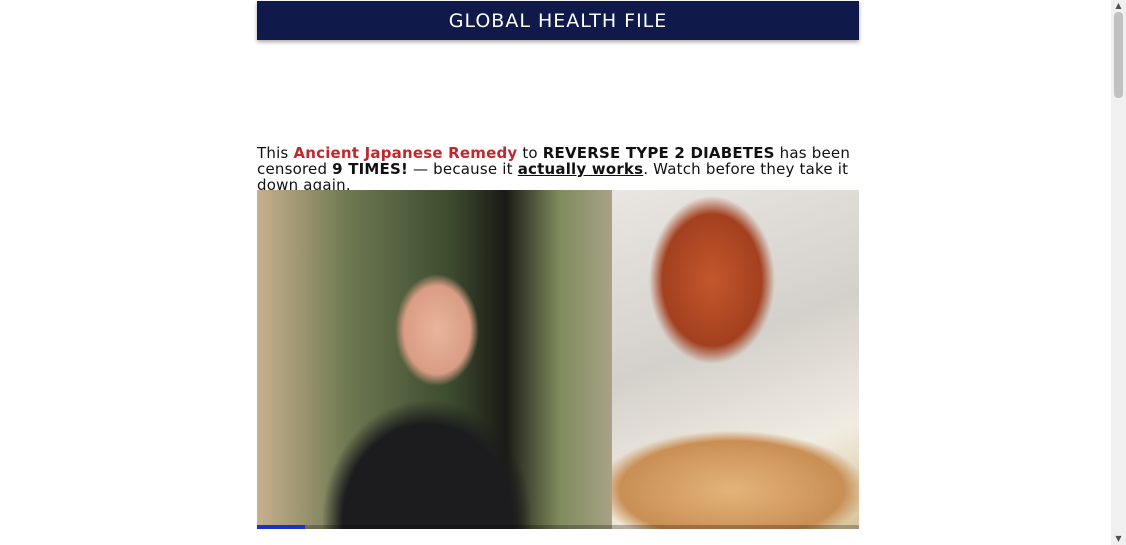 This screenshot has width=1126, height=545. What do you see at coordinates (558, 527) in the screenshot?
I see `video-progress-track` at bounding box center [558, 527].